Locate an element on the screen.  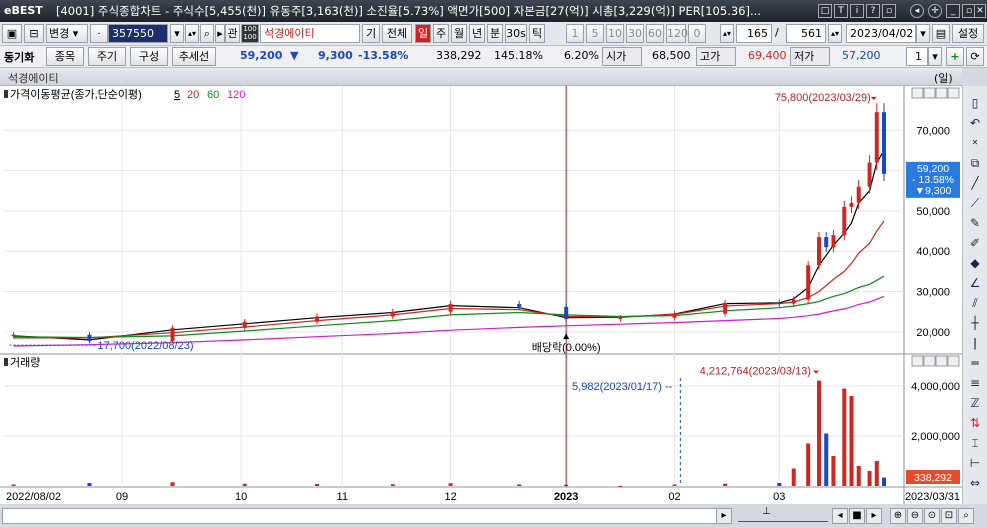
nav-back-icon: ◂ is located at coordinates (917, 11).